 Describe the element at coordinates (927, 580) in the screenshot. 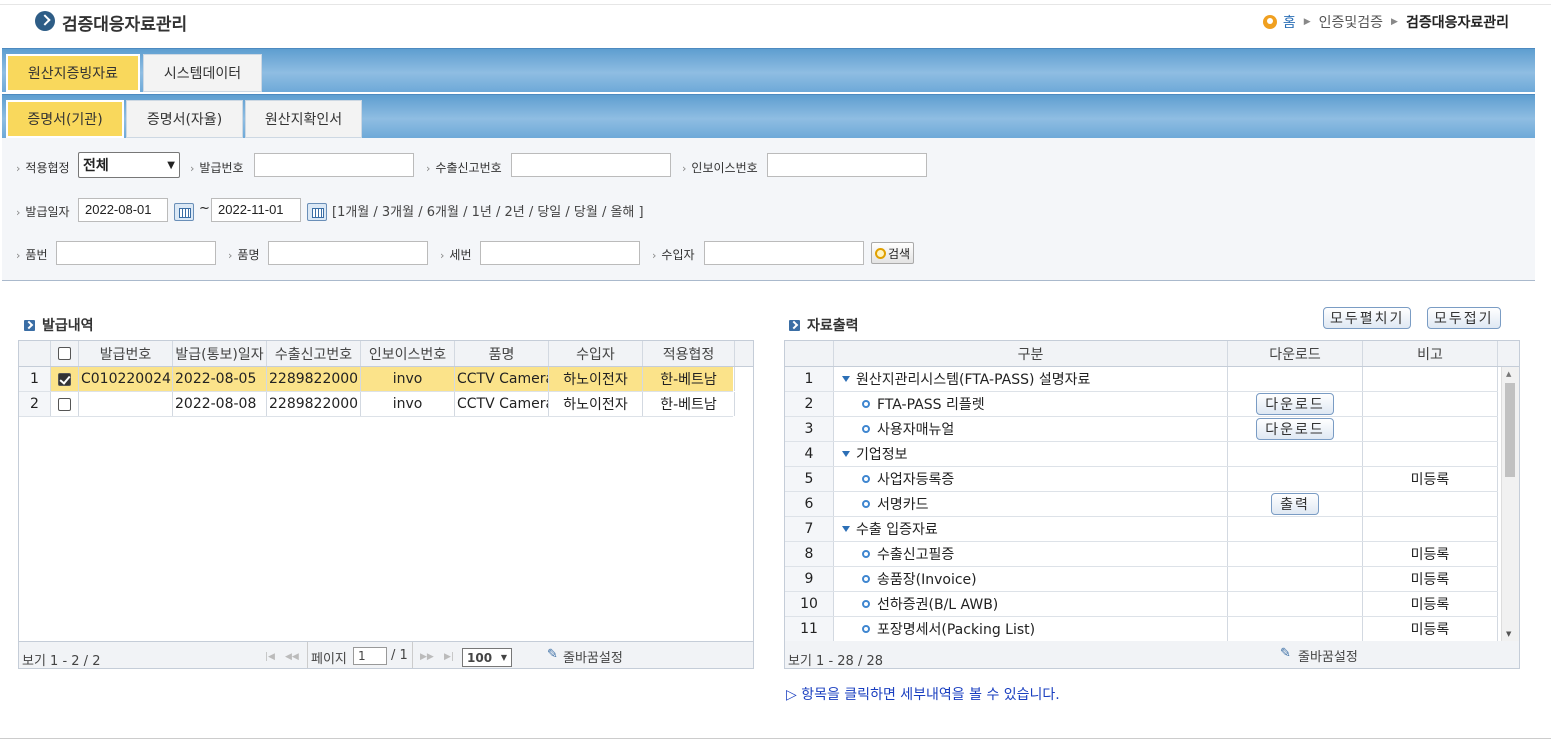

I see `tree-label: 송품장(Invoice)` at that location.